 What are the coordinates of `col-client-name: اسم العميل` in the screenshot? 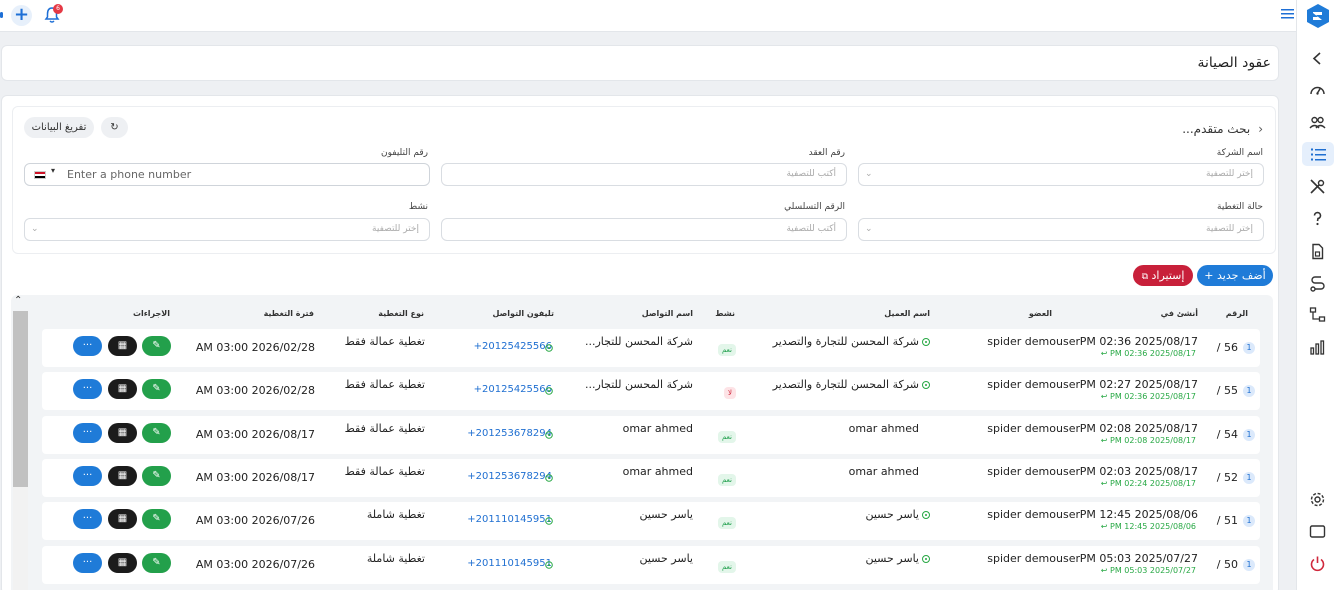 It's located at (907, 313).